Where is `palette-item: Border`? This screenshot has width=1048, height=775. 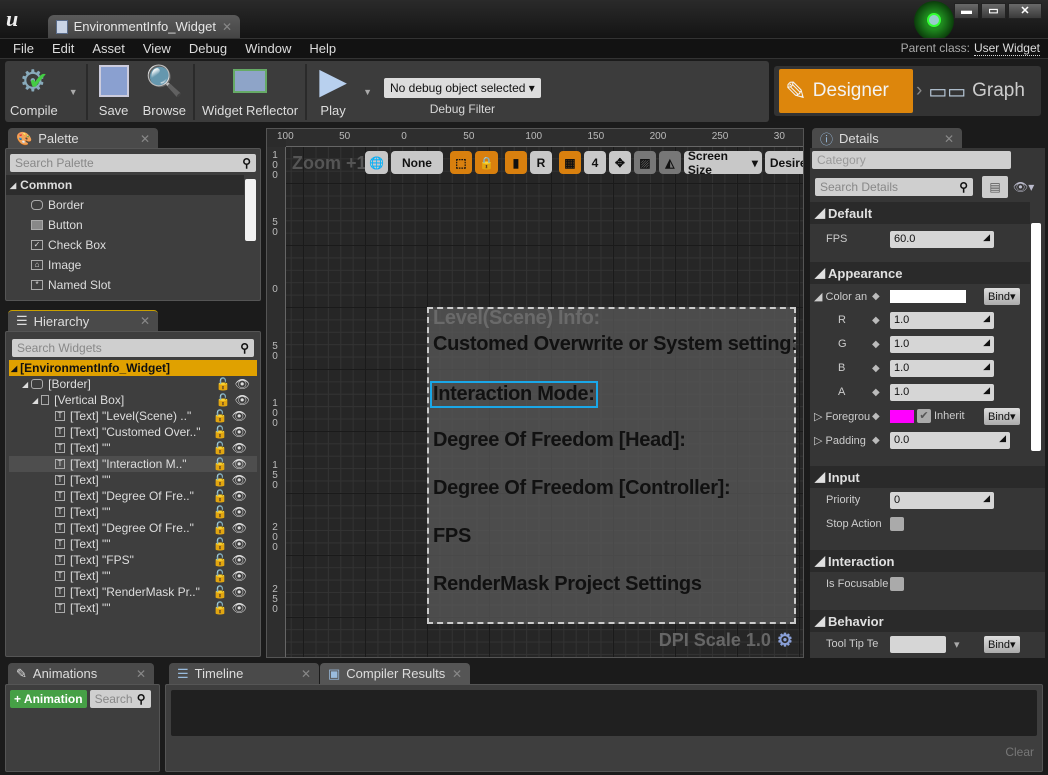
palette-item: Border is located at coordinates (133, 205).